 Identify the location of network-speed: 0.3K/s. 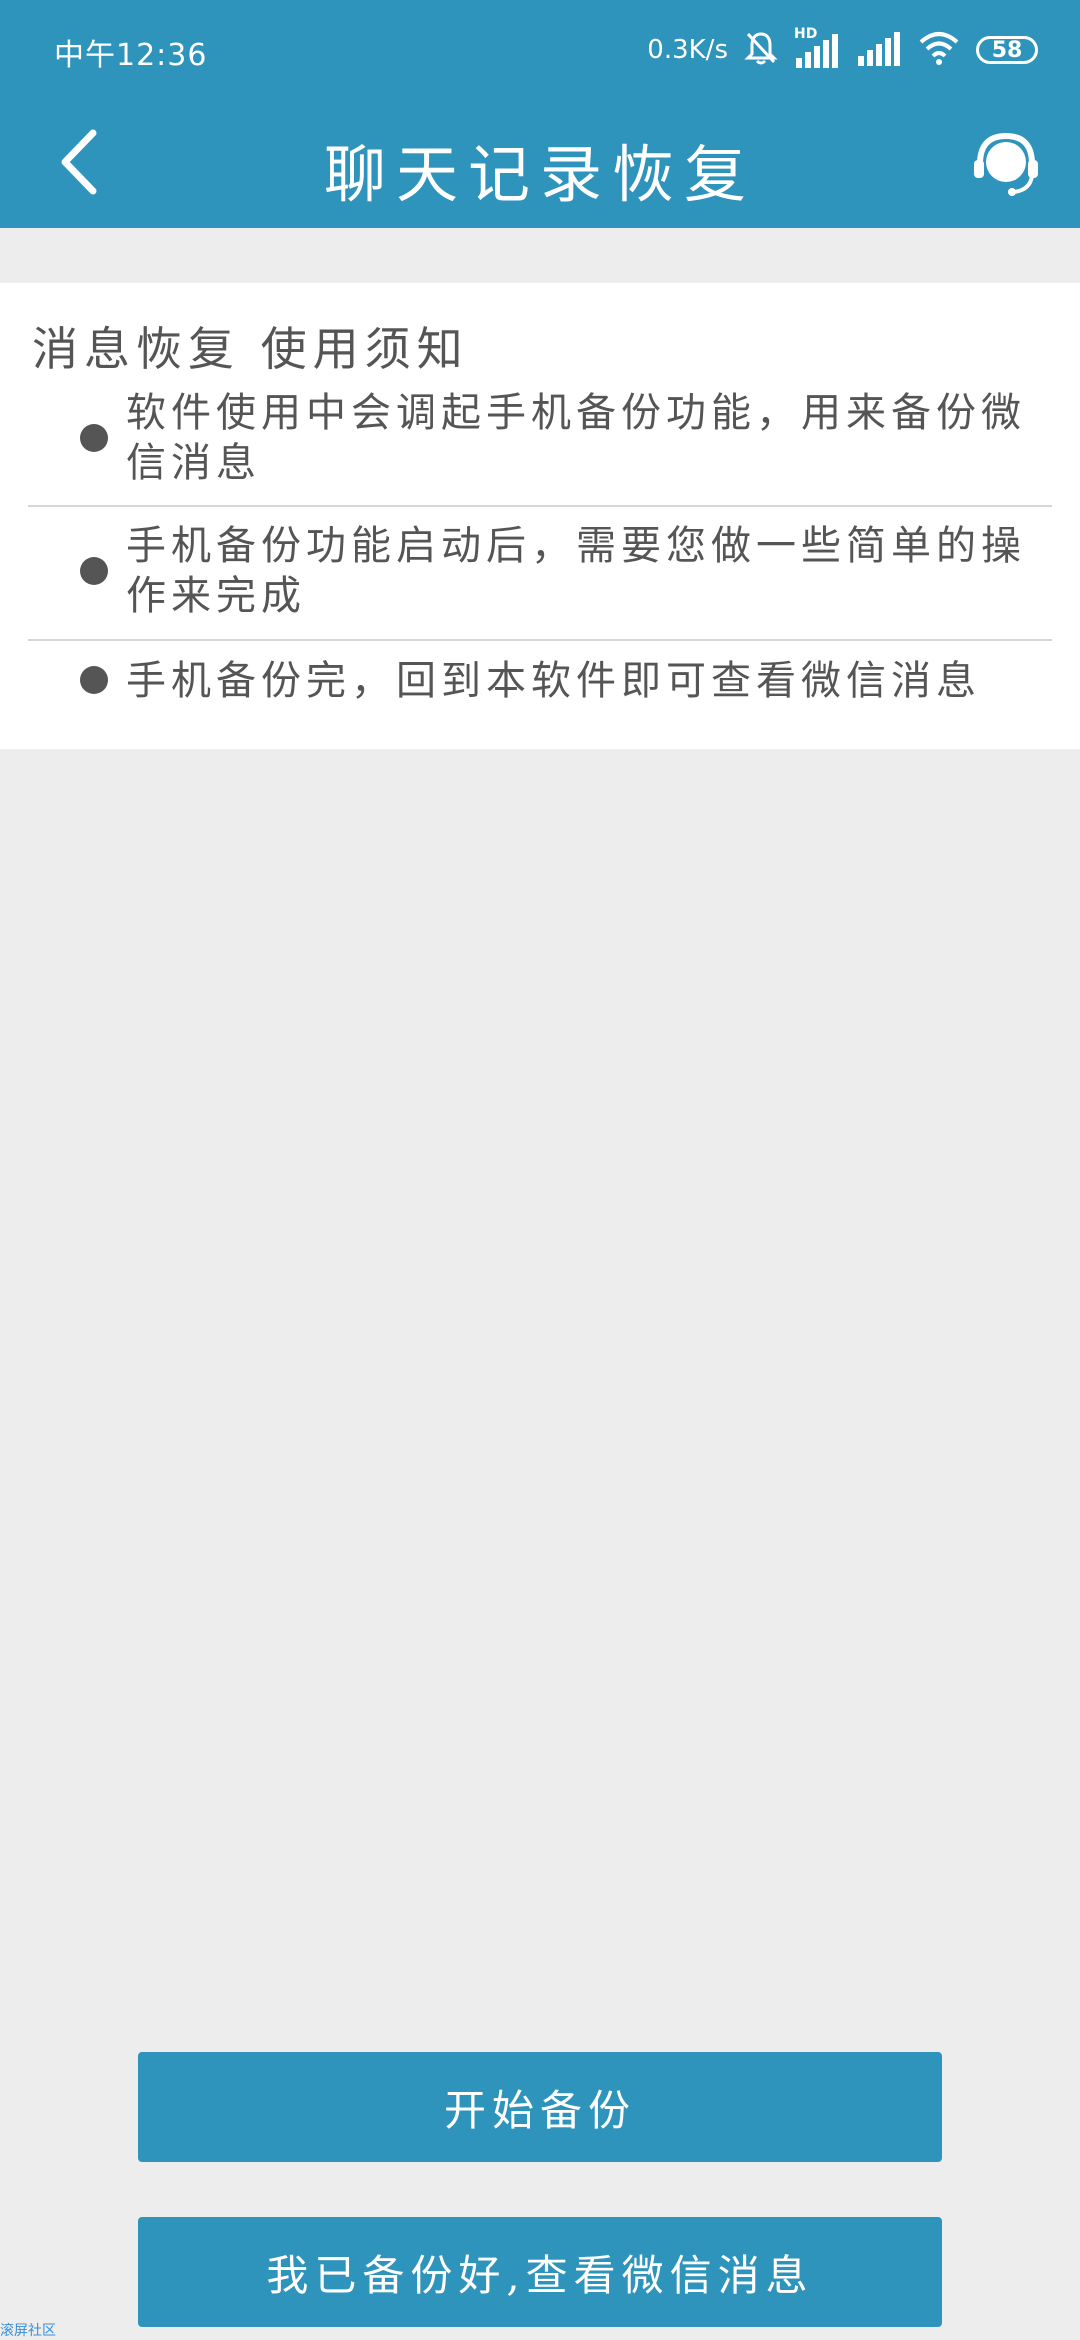
(687, 50).